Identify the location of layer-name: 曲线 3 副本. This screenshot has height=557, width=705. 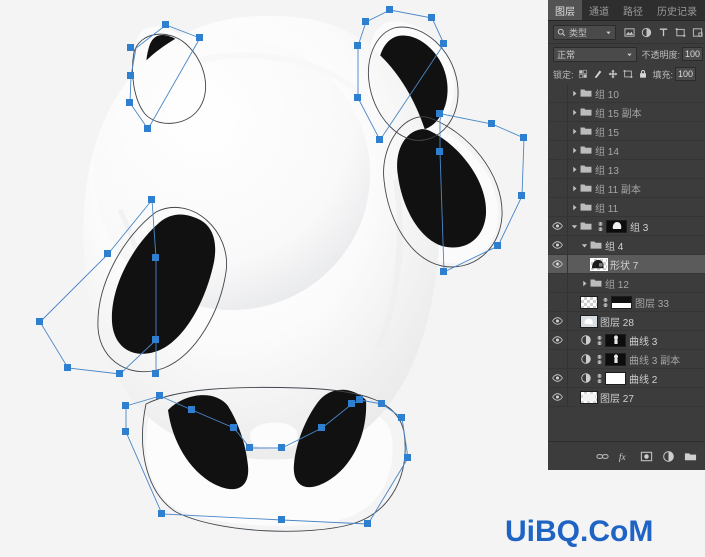
(654, 359).